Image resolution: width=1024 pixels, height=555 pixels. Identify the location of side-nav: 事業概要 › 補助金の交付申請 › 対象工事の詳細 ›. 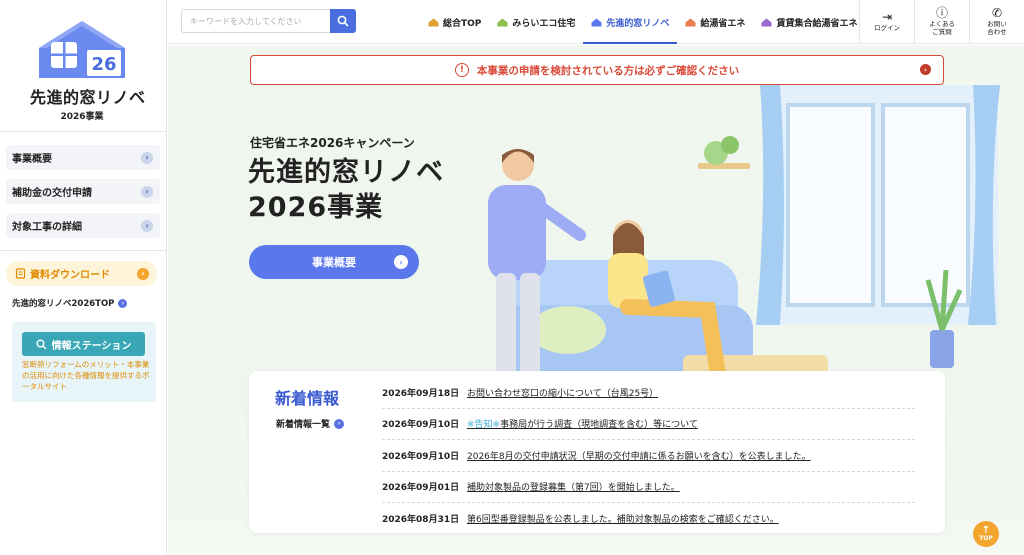
(83, 196).